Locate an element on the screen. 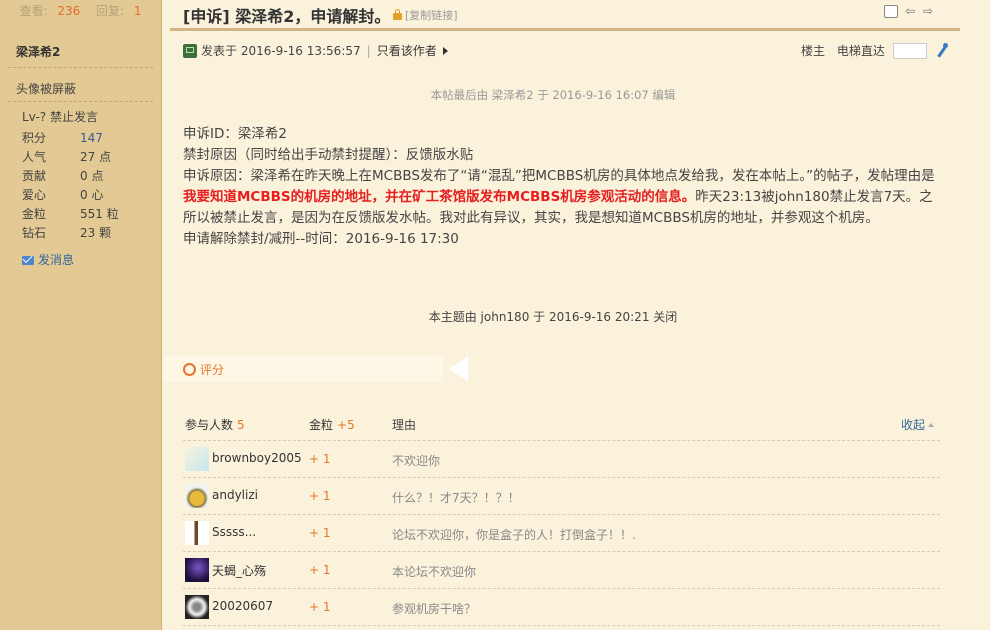 The image size is (990, 630). replies-stat: 回复: 1 is located at coordinates (119, 11).